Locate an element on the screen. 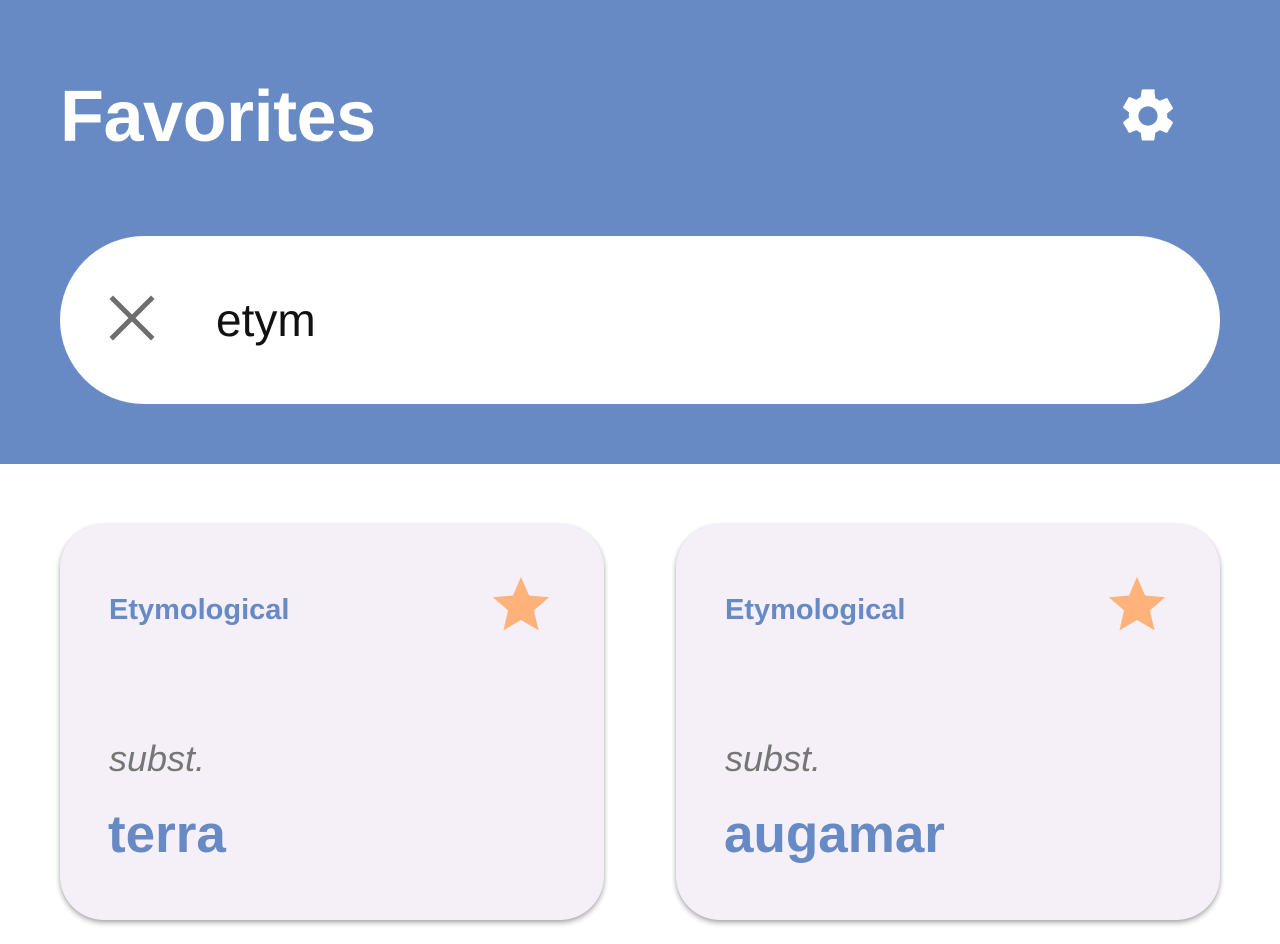 The height and width of the screenshot is (944, 1280). search-input is located at coordinates (686, 320).